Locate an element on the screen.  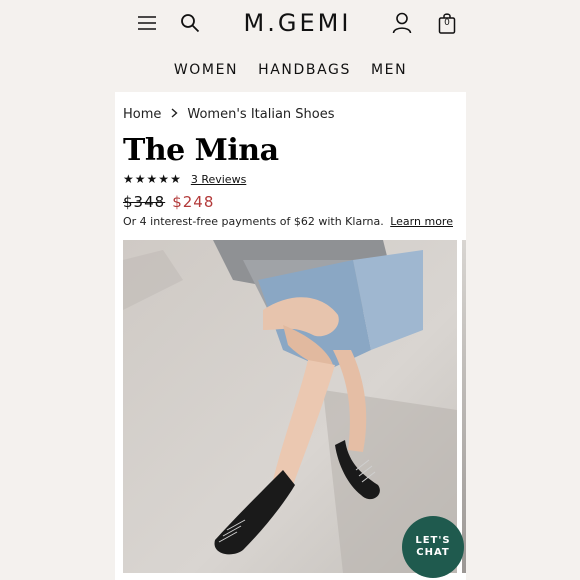
main-nav: WOMEN HANDBAGS MEN is located at coordinates (290, 70).